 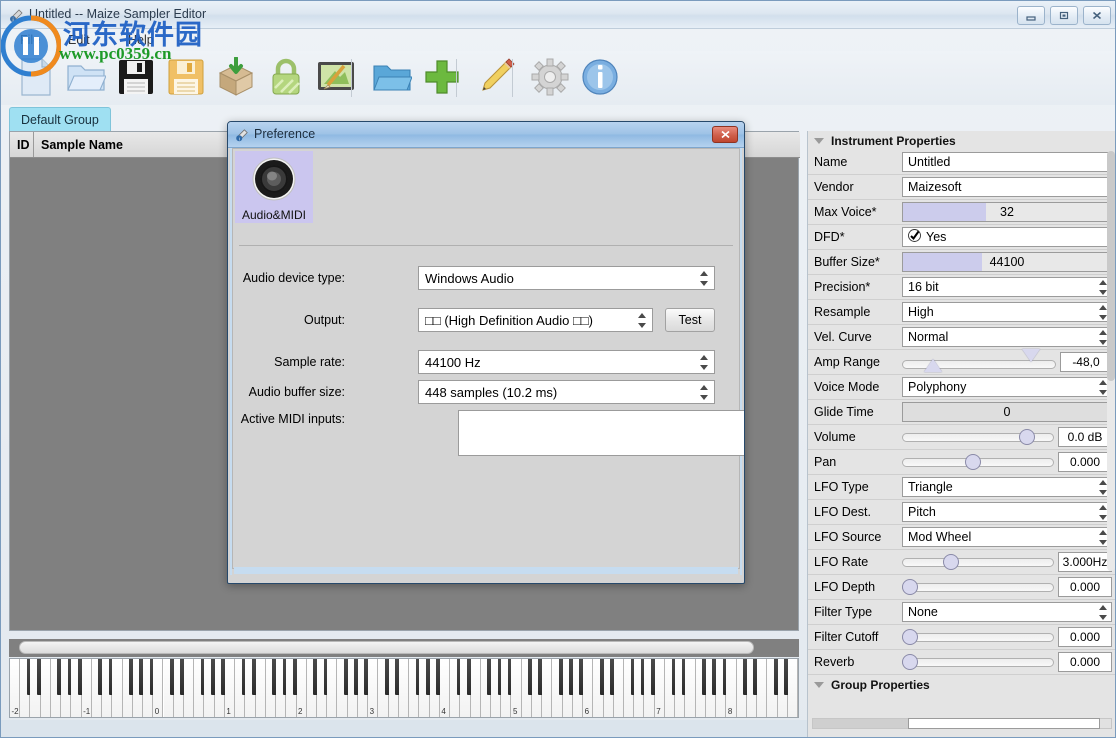 I want to click on new-document-button, so click(x=36, y=78).